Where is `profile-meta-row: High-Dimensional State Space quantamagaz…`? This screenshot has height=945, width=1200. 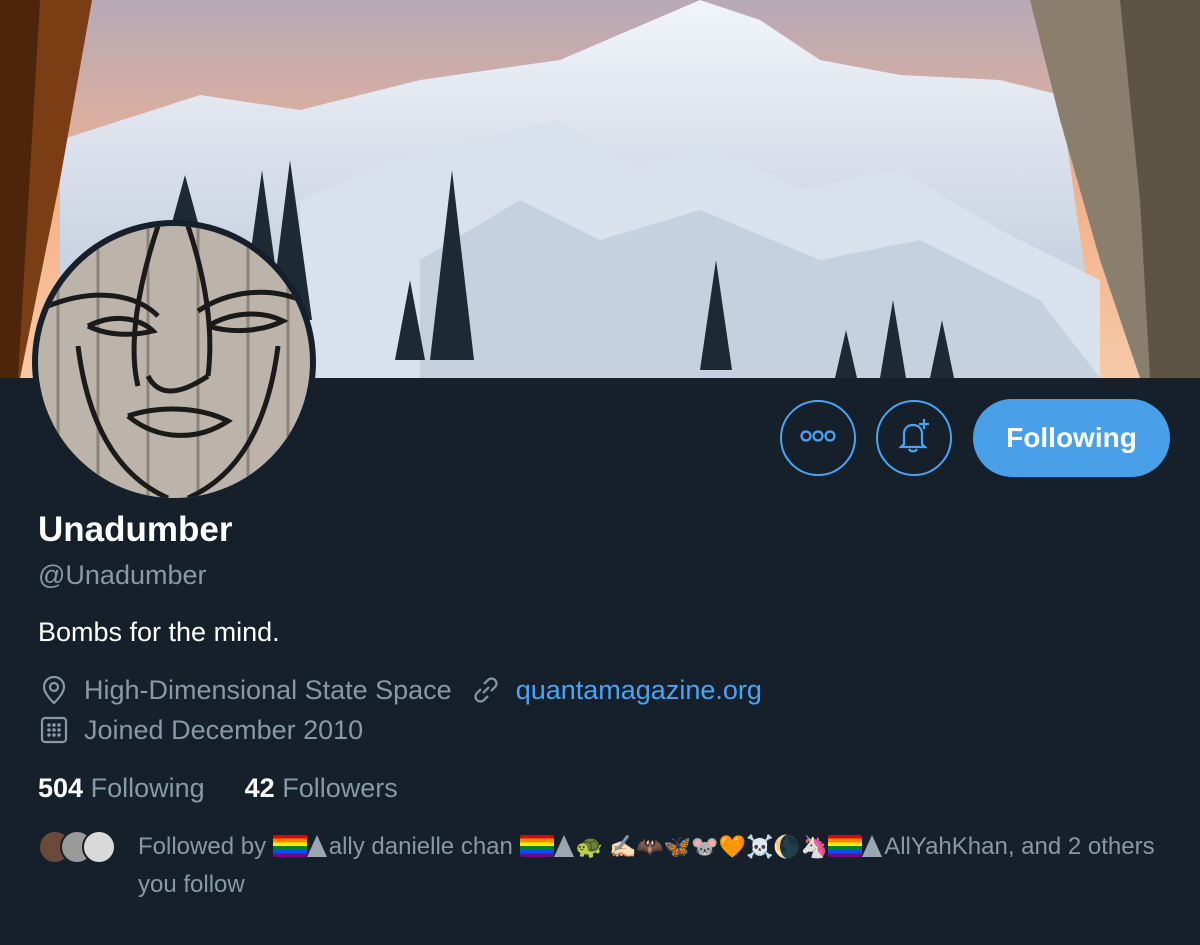
profile-meta-row: High-Dimensional State Space quantamagaz… is located at coordinates (400, 690).